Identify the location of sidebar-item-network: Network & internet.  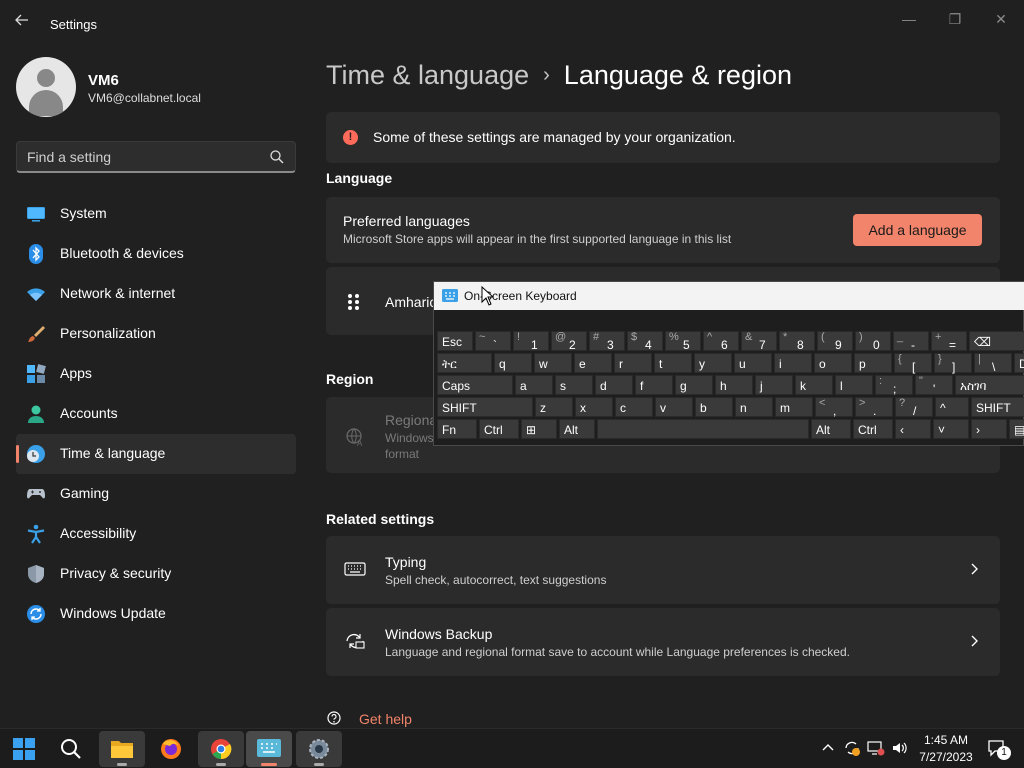
(156, 294).